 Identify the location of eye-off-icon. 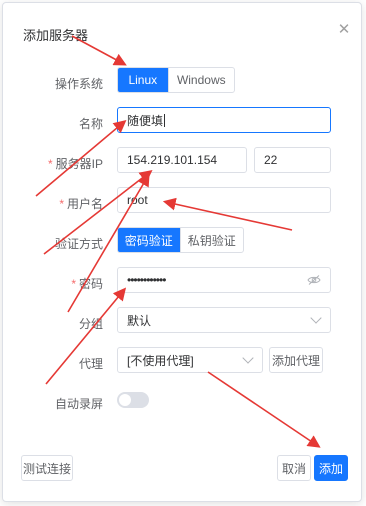
(314, 280).